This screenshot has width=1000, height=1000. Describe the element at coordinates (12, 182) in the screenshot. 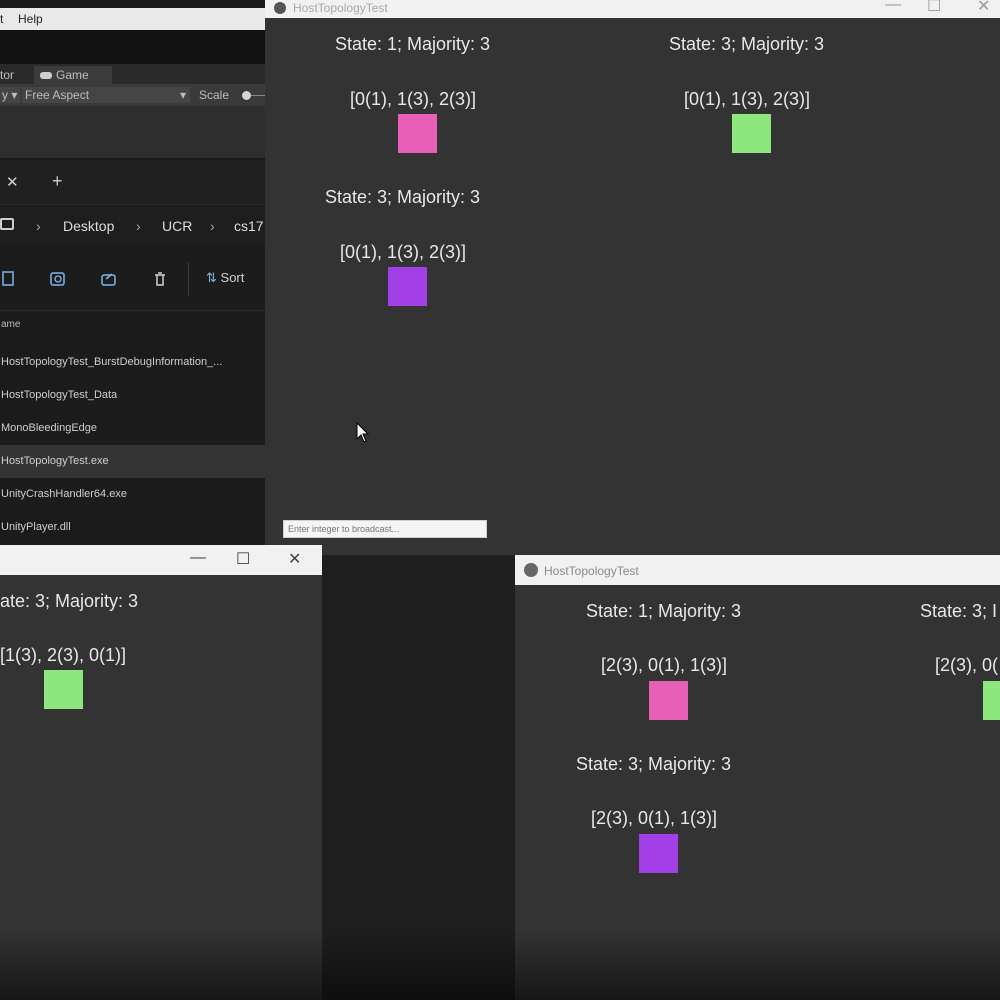

I see `close-tab-icon: ✕` at that location.